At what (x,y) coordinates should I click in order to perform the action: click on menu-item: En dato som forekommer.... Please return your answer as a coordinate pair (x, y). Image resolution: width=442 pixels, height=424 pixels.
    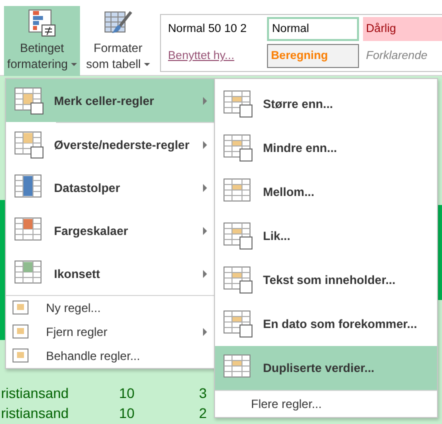
    Looking at the image, I should click on (326, 324).